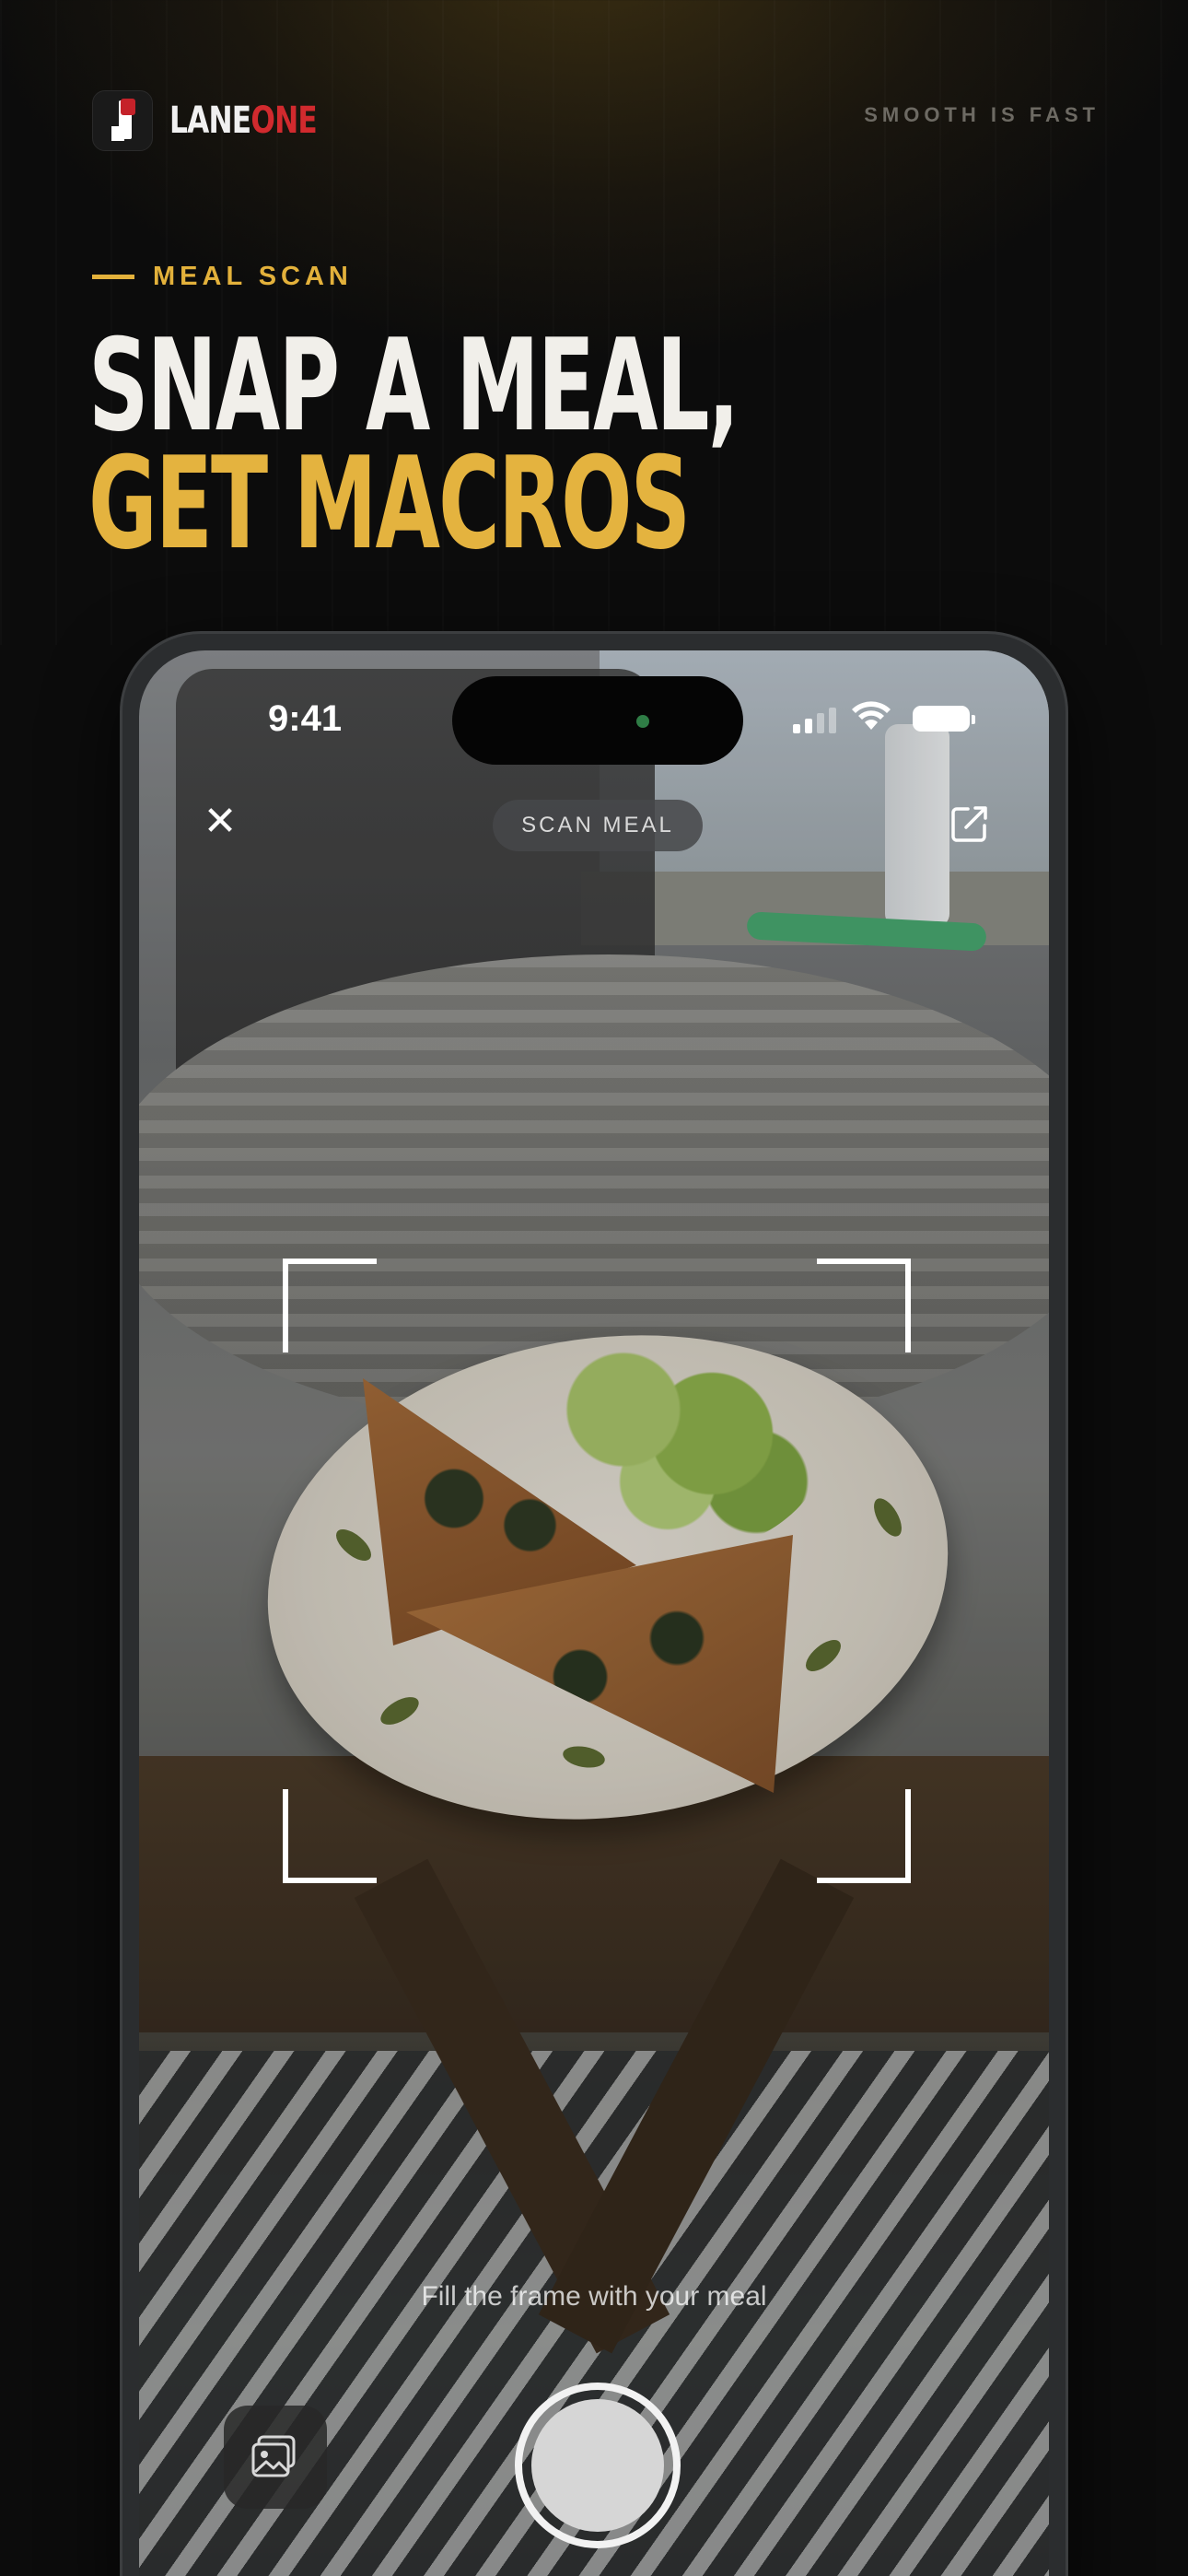  Describe the element at coordinates (414, 385) in the screenshot. I see `headline-line-1: SNAP A MEAL,` at that location.